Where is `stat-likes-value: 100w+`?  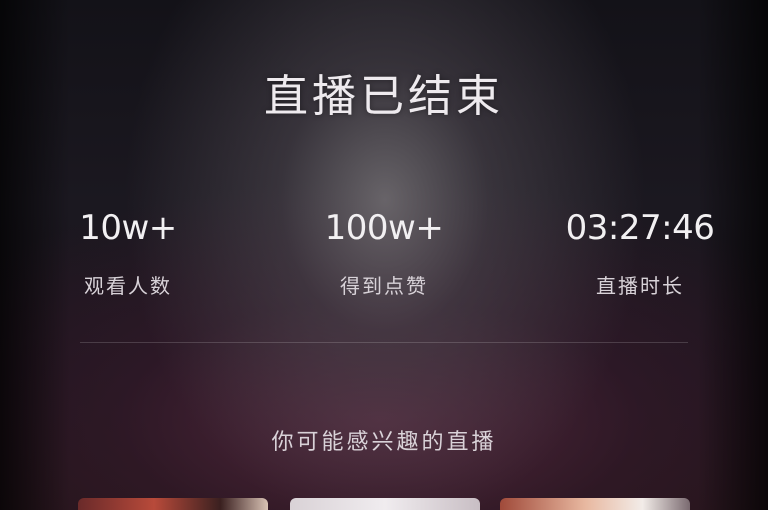
stat-likes-value: 100w+ is located at coordinates (384, 228).